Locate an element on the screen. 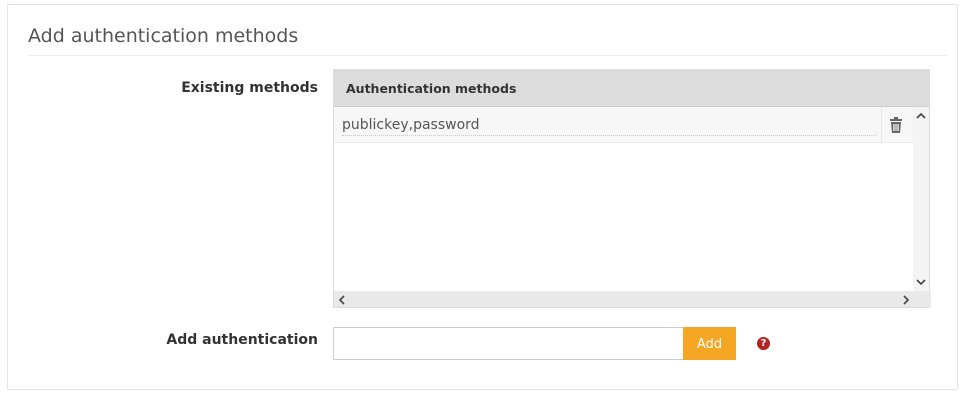 The height and width of the screenshot is (399, 965). add-button: Add is located at coordinates (709, 343).